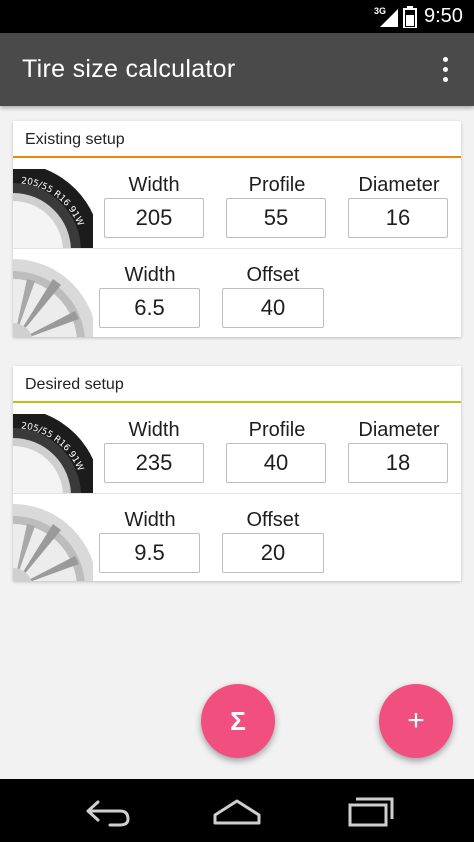 The width and height of the screenshot is (474, 842). I want to click on calculate-button: Σ, so click(238, 721).